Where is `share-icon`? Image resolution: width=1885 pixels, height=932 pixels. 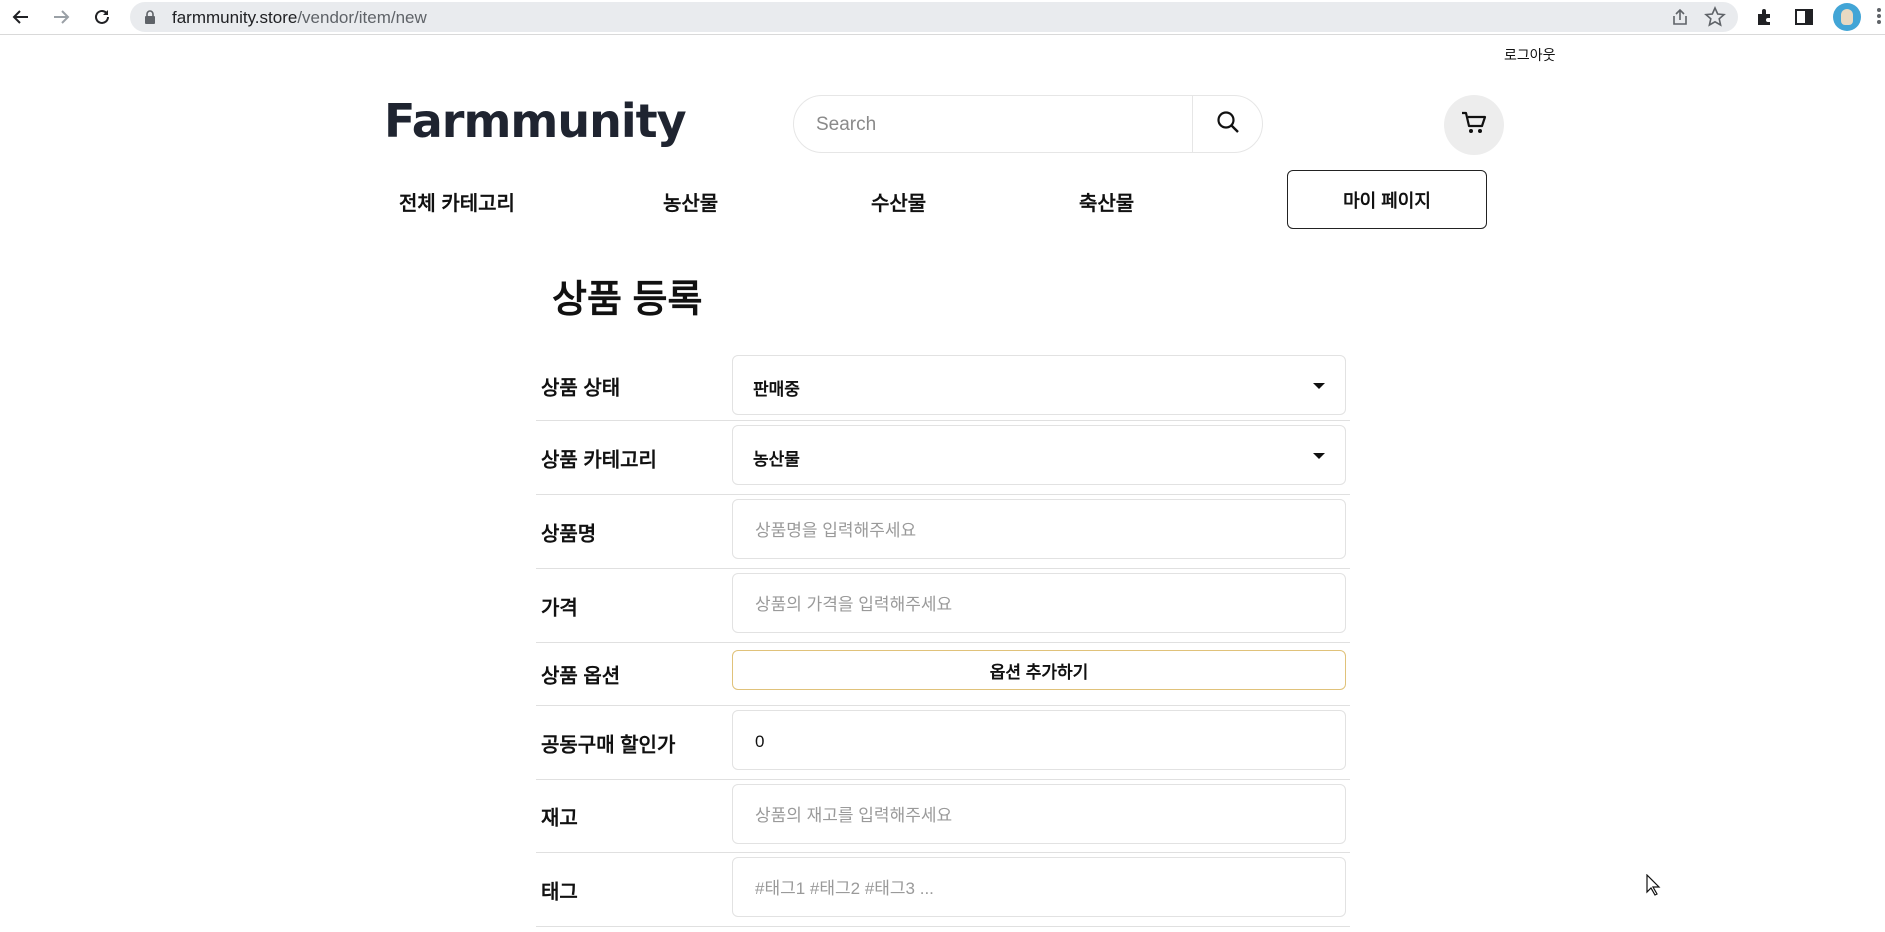 share-icon is located at coordinates (1680, 19).